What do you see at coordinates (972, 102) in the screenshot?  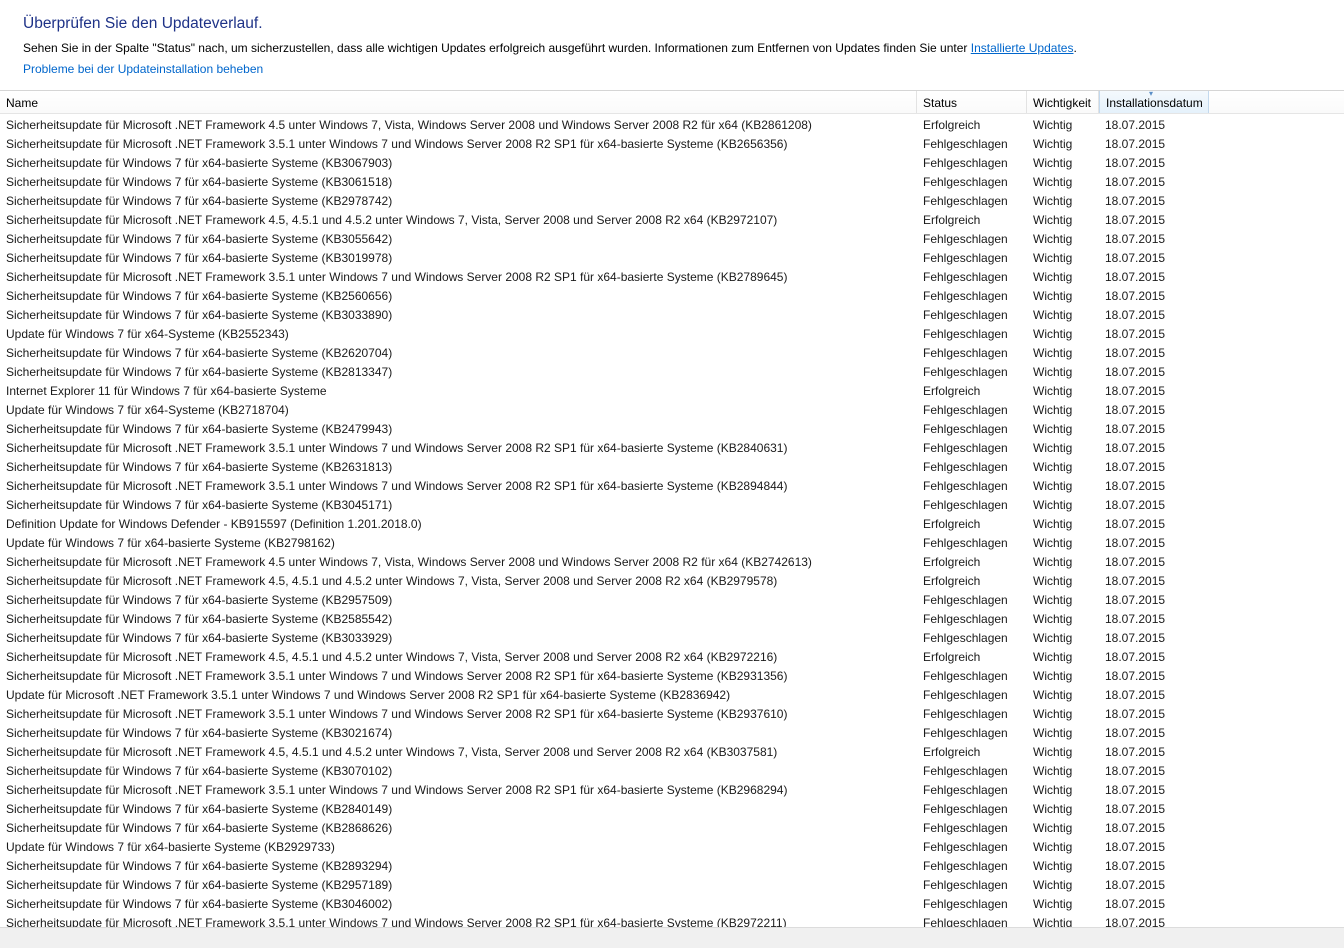 I see `column-header-status: Status` at bounding box center [972, 102].